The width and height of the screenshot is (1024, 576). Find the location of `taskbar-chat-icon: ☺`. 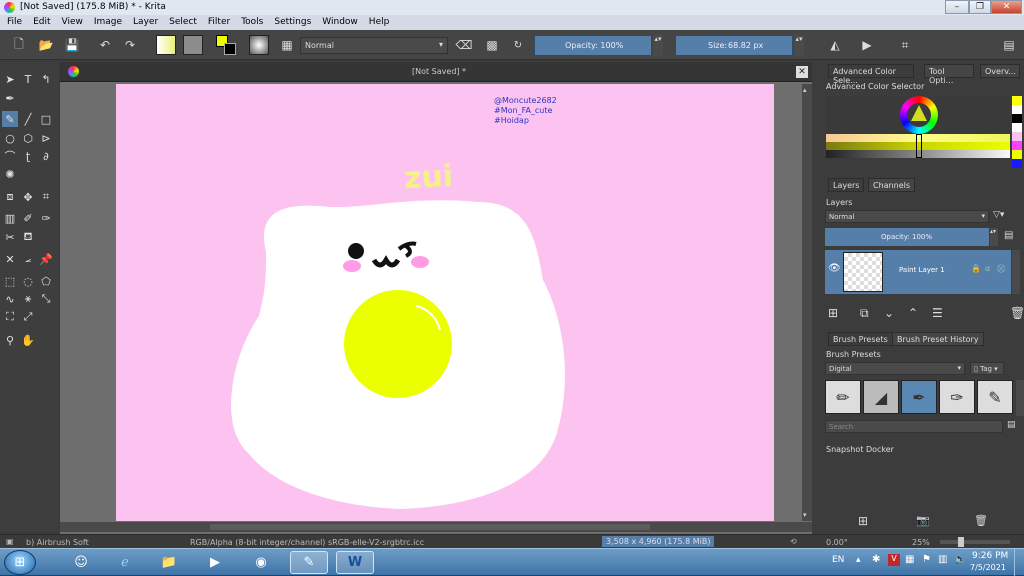

taskbar-chat-icon: ☺ is located at coordinates (81, 562).